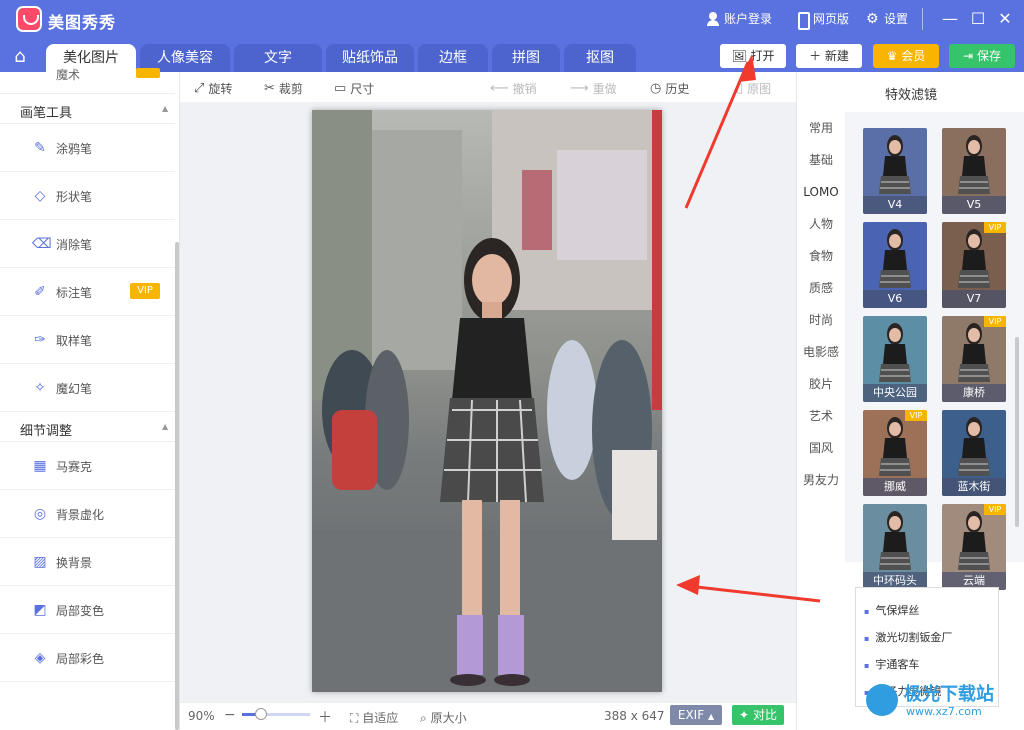 This screenshot has height=730, width=1024. Describe the element at coordinates (974, 265) in the screenshot. I see `filter-thumbnail: V7 VIP` at that location.